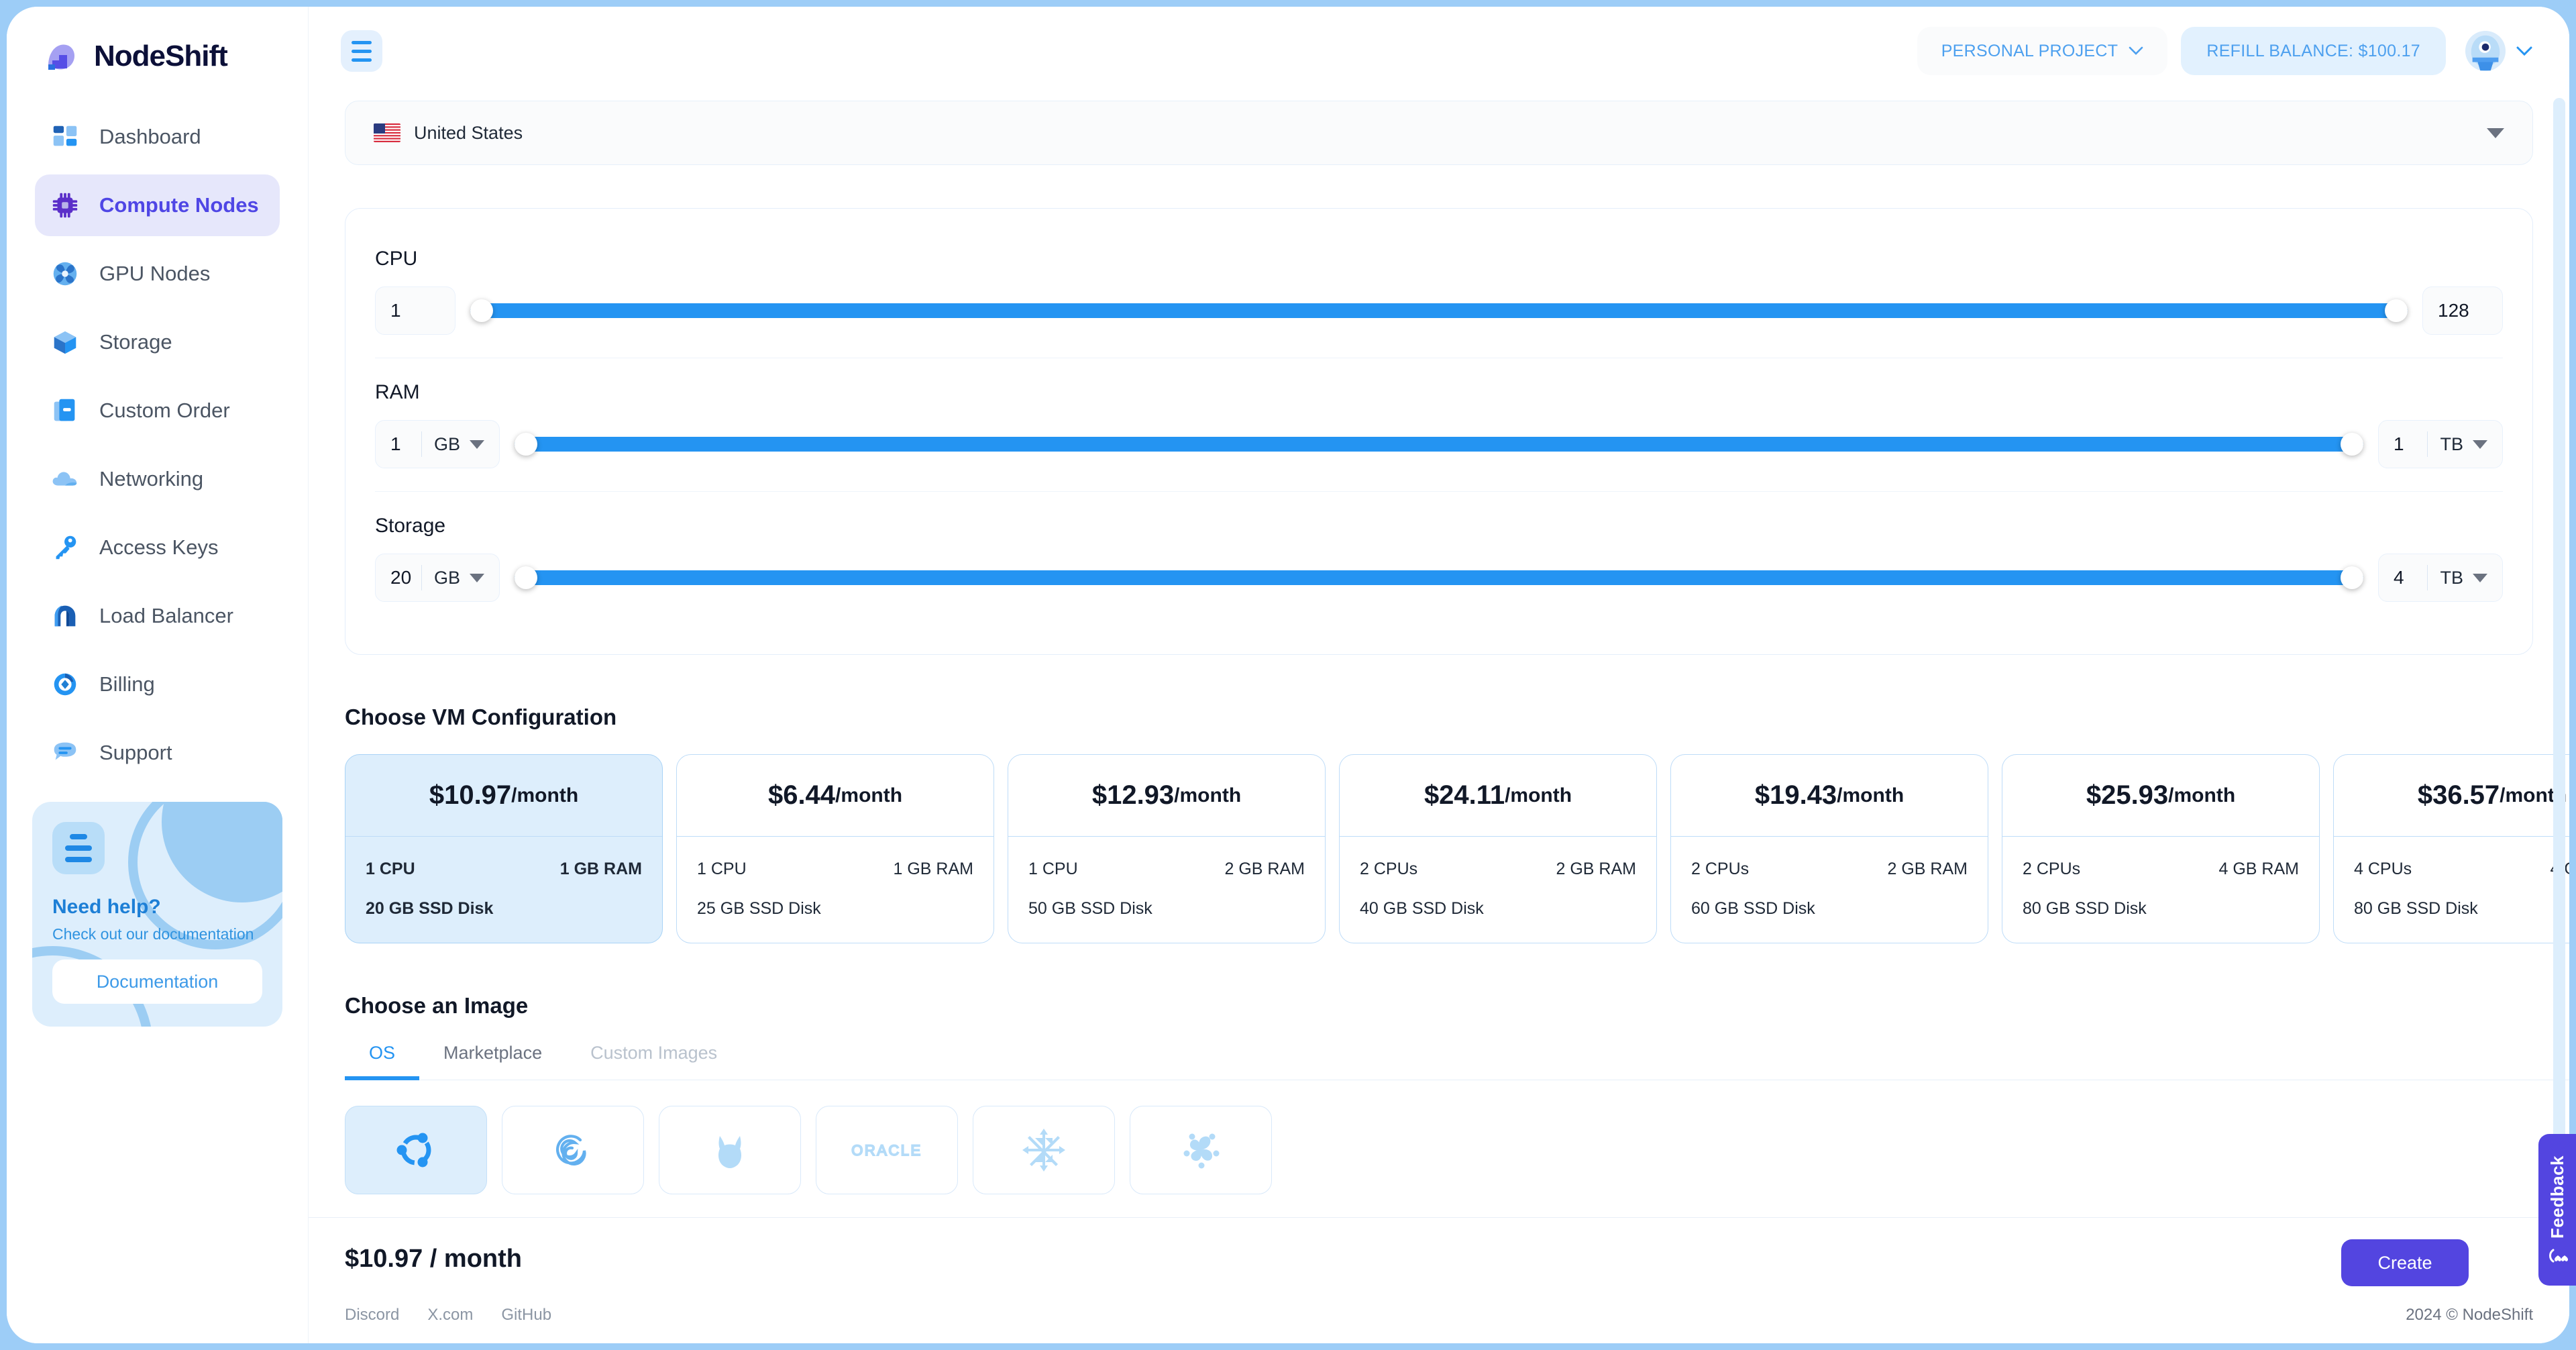 The image size is (2576, 1350). I want to click on vm-cpu: 2 CPUs, so click(1720, 869).